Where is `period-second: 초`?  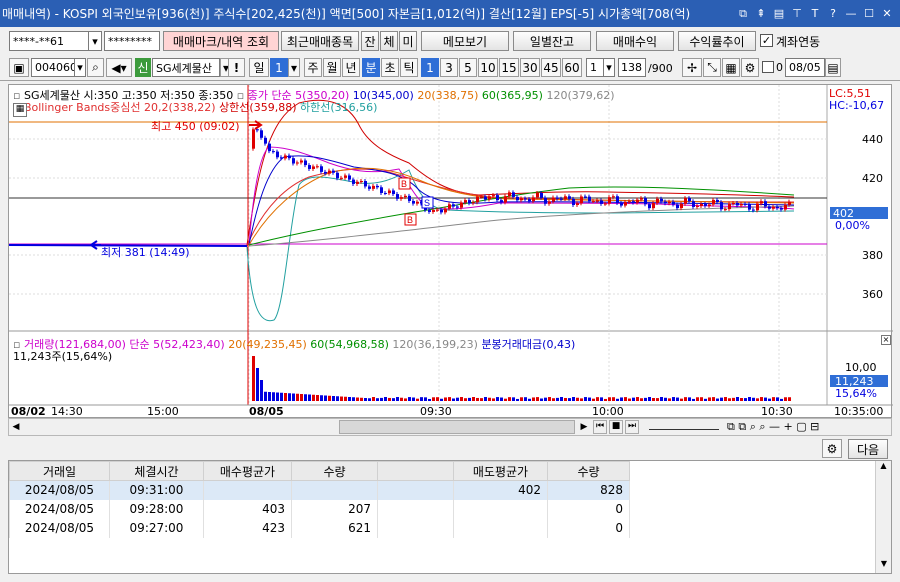 period-second: 초 is located at coordinates (390, 67).